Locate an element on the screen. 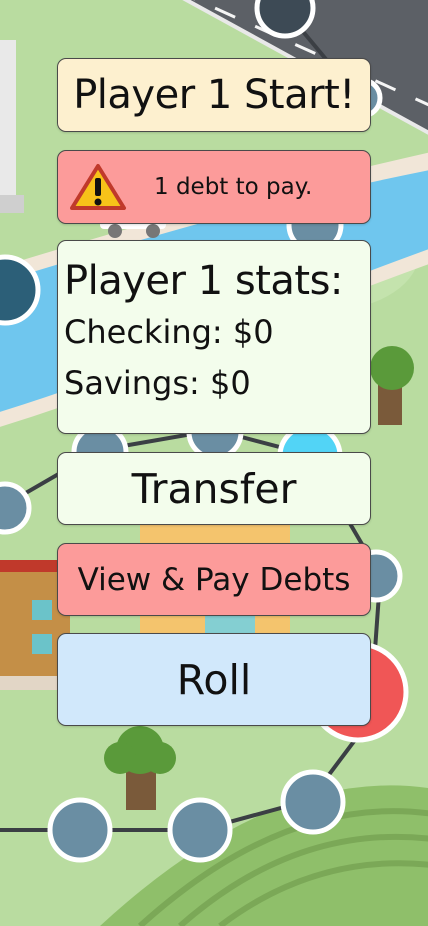 The image size is (428, 926). turn-banner: Player 1 Start! is located at coordinates (214, 95).